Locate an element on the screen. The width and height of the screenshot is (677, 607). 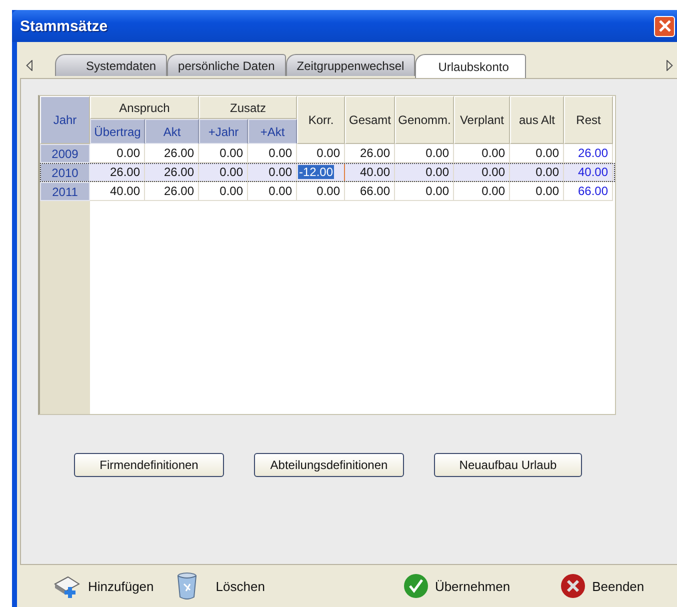
column-header: Rest is located at coordinates (588, 120).